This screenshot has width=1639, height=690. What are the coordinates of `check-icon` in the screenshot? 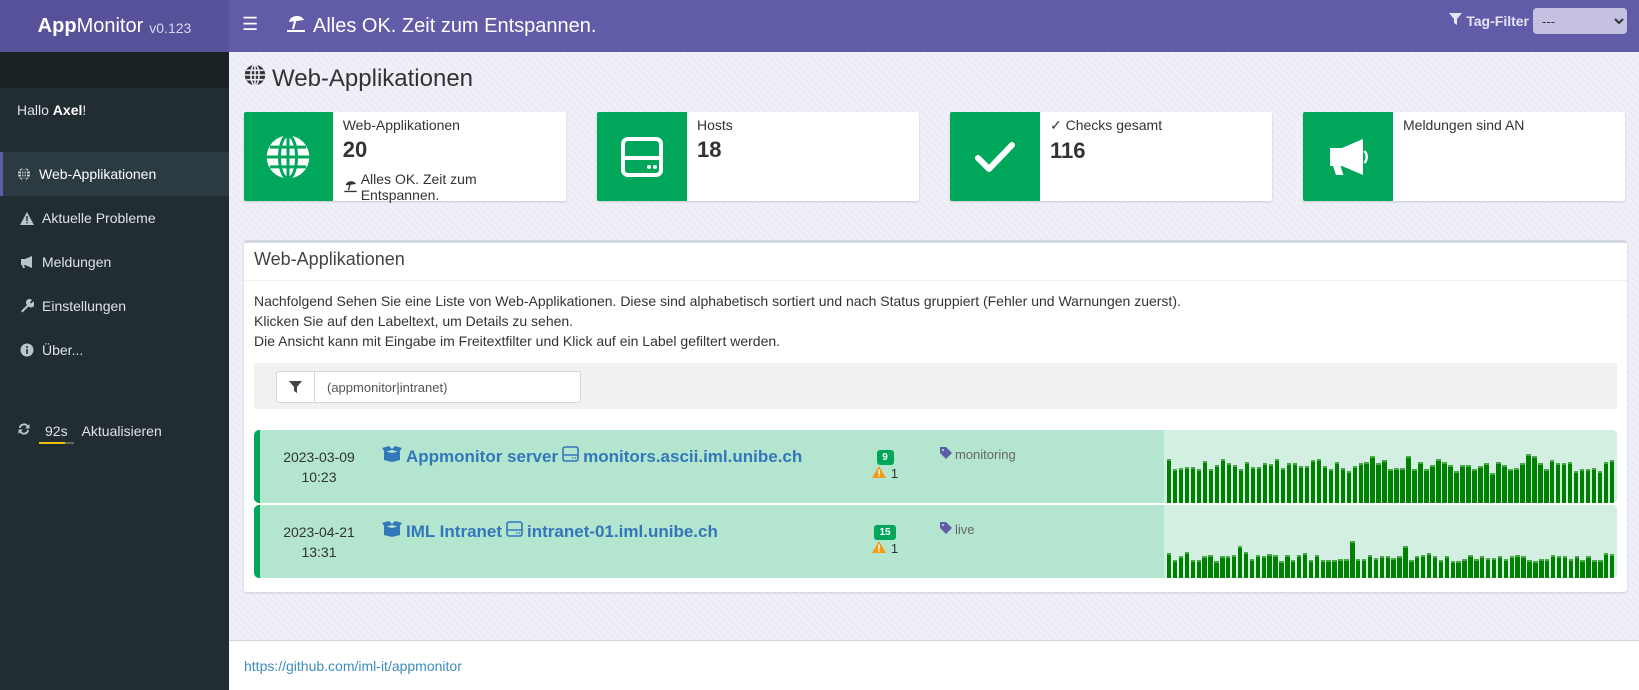 It's located at (995, 156).